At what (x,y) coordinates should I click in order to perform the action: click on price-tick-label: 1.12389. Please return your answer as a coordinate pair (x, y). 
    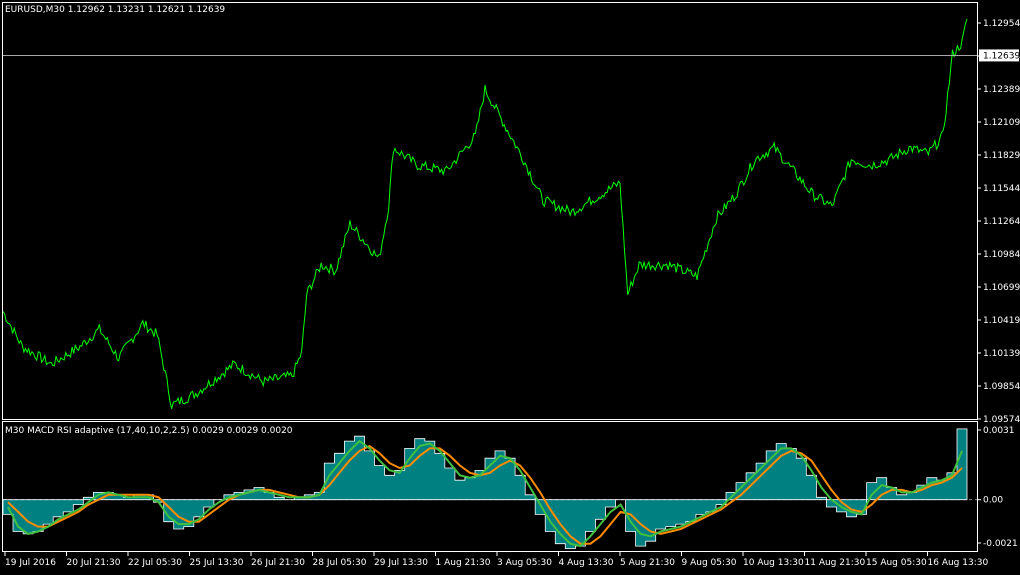
    Looking at the image, I should click on (1001, 90).